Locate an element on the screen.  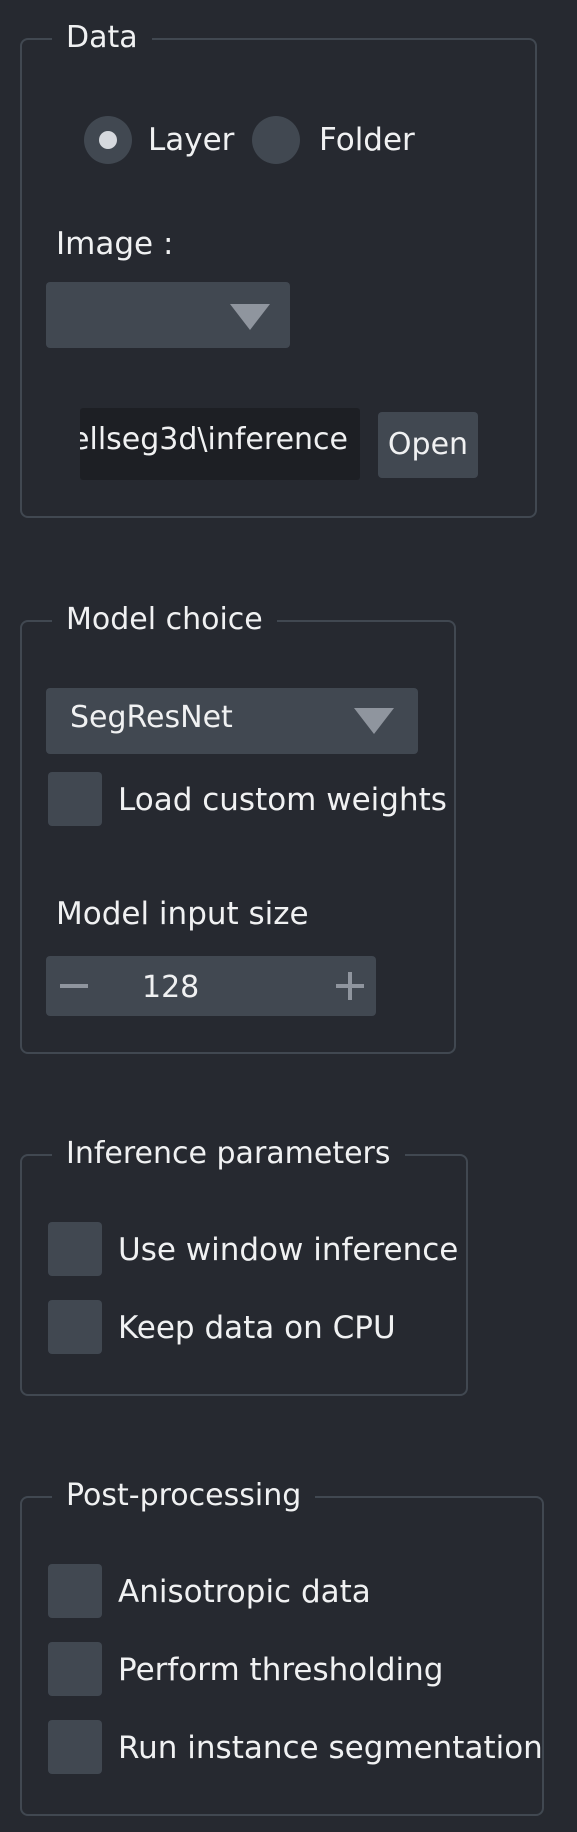
model-combo-value: SegResNet is located at coordinates (151, 717).